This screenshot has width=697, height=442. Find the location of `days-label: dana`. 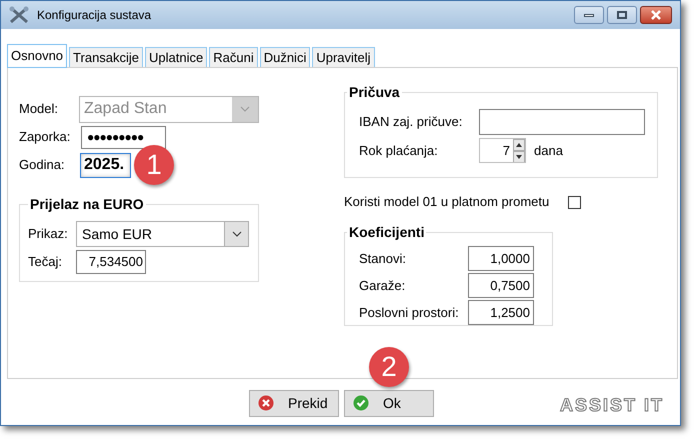

days-label: dana is located at coordinates (548, 151).